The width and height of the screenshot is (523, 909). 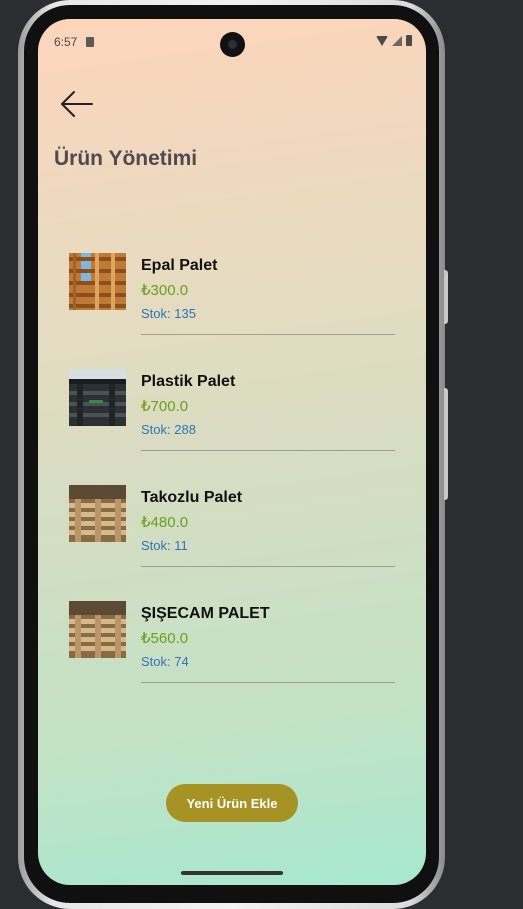 I want to click on sd-card-icon, so click(x=90, y=42).